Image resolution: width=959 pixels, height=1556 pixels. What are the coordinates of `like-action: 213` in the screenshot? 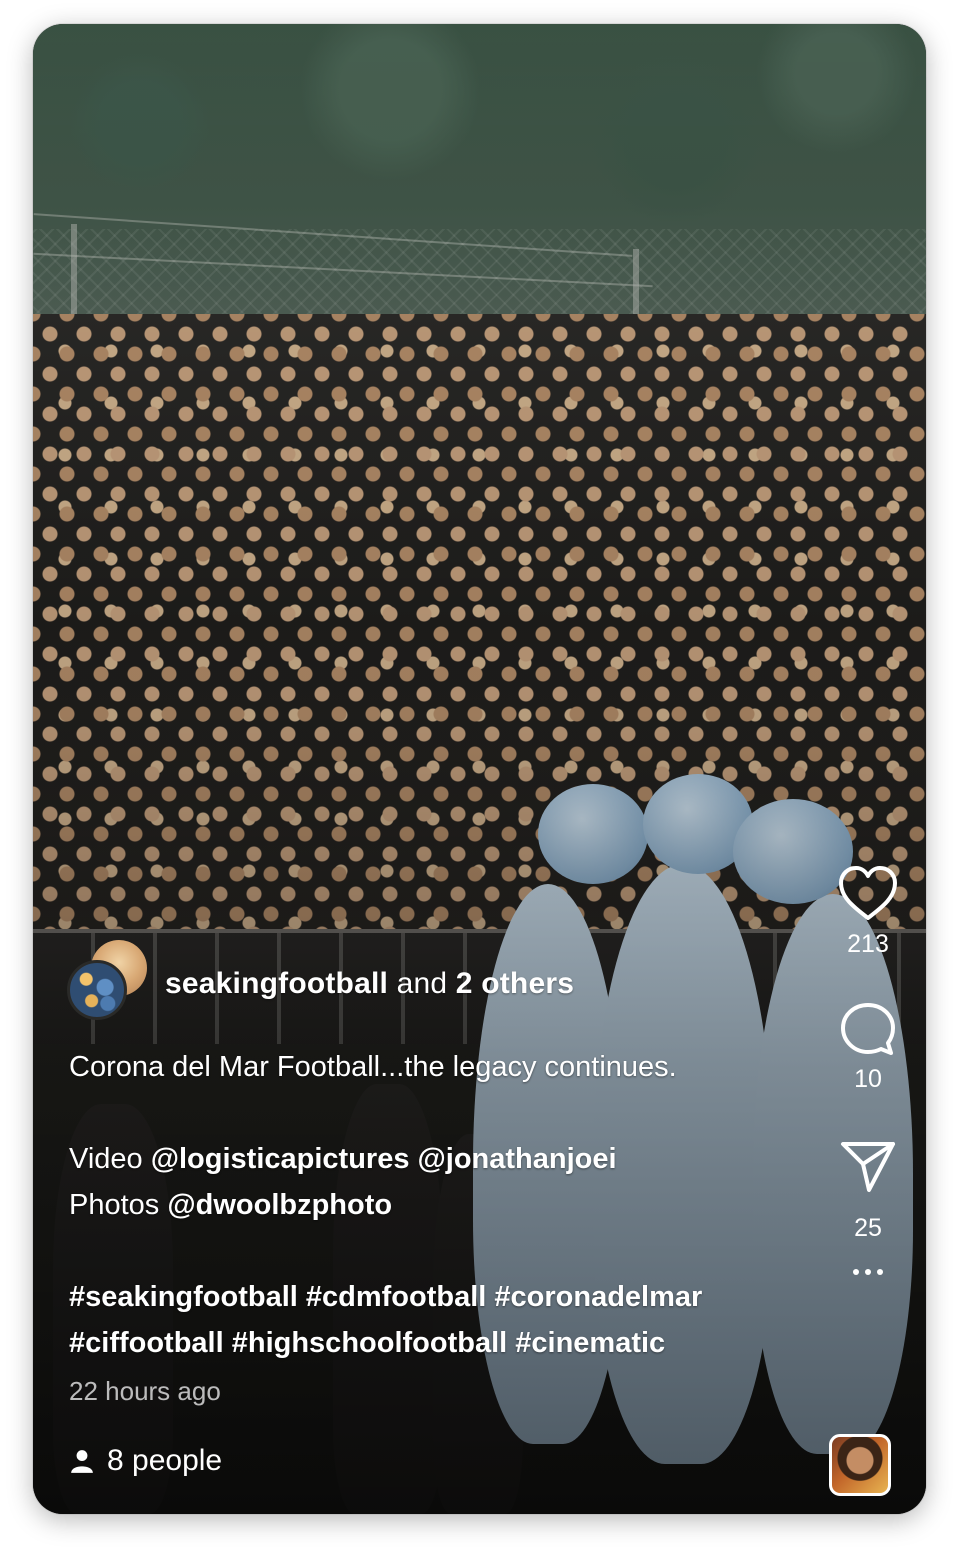 It's located at (868, 911).